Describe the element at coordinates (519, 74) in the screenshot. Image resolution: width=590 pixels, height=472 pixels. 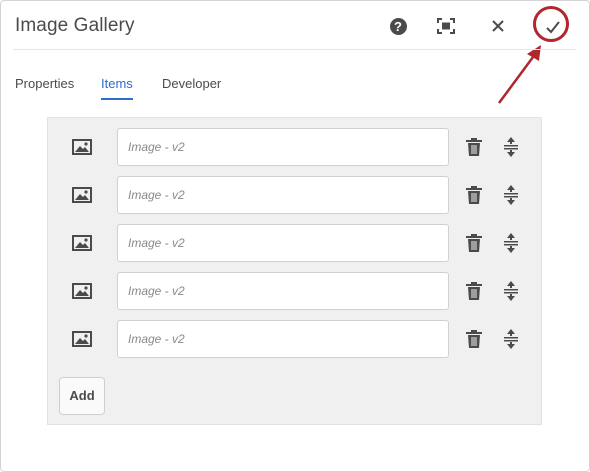
I see `annotation-arrow` at that location.